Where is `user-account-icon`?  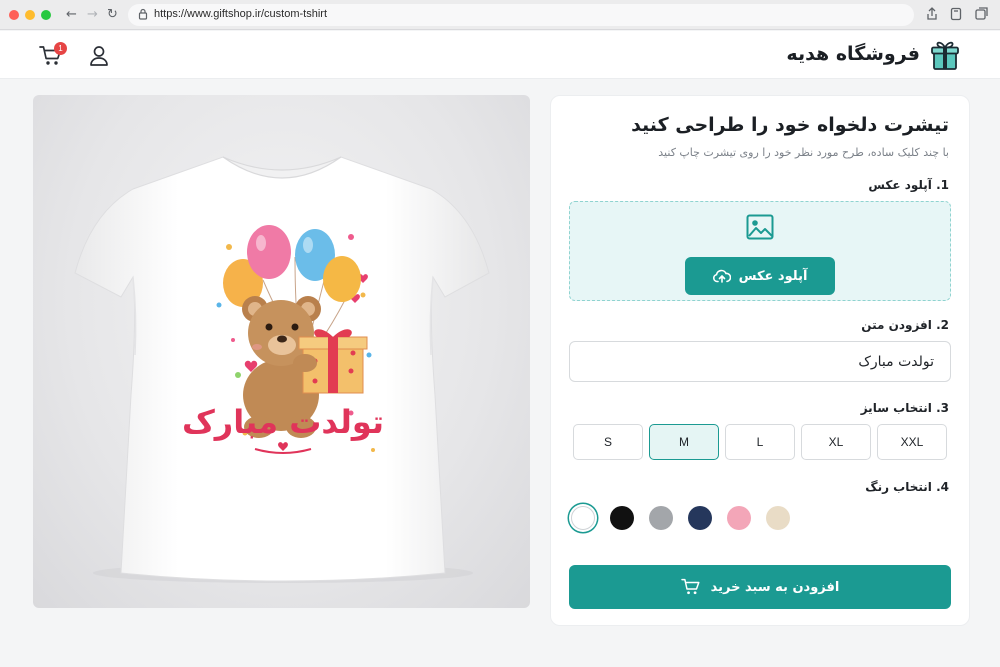
user-account-icon is located at coordinates (99, 56).